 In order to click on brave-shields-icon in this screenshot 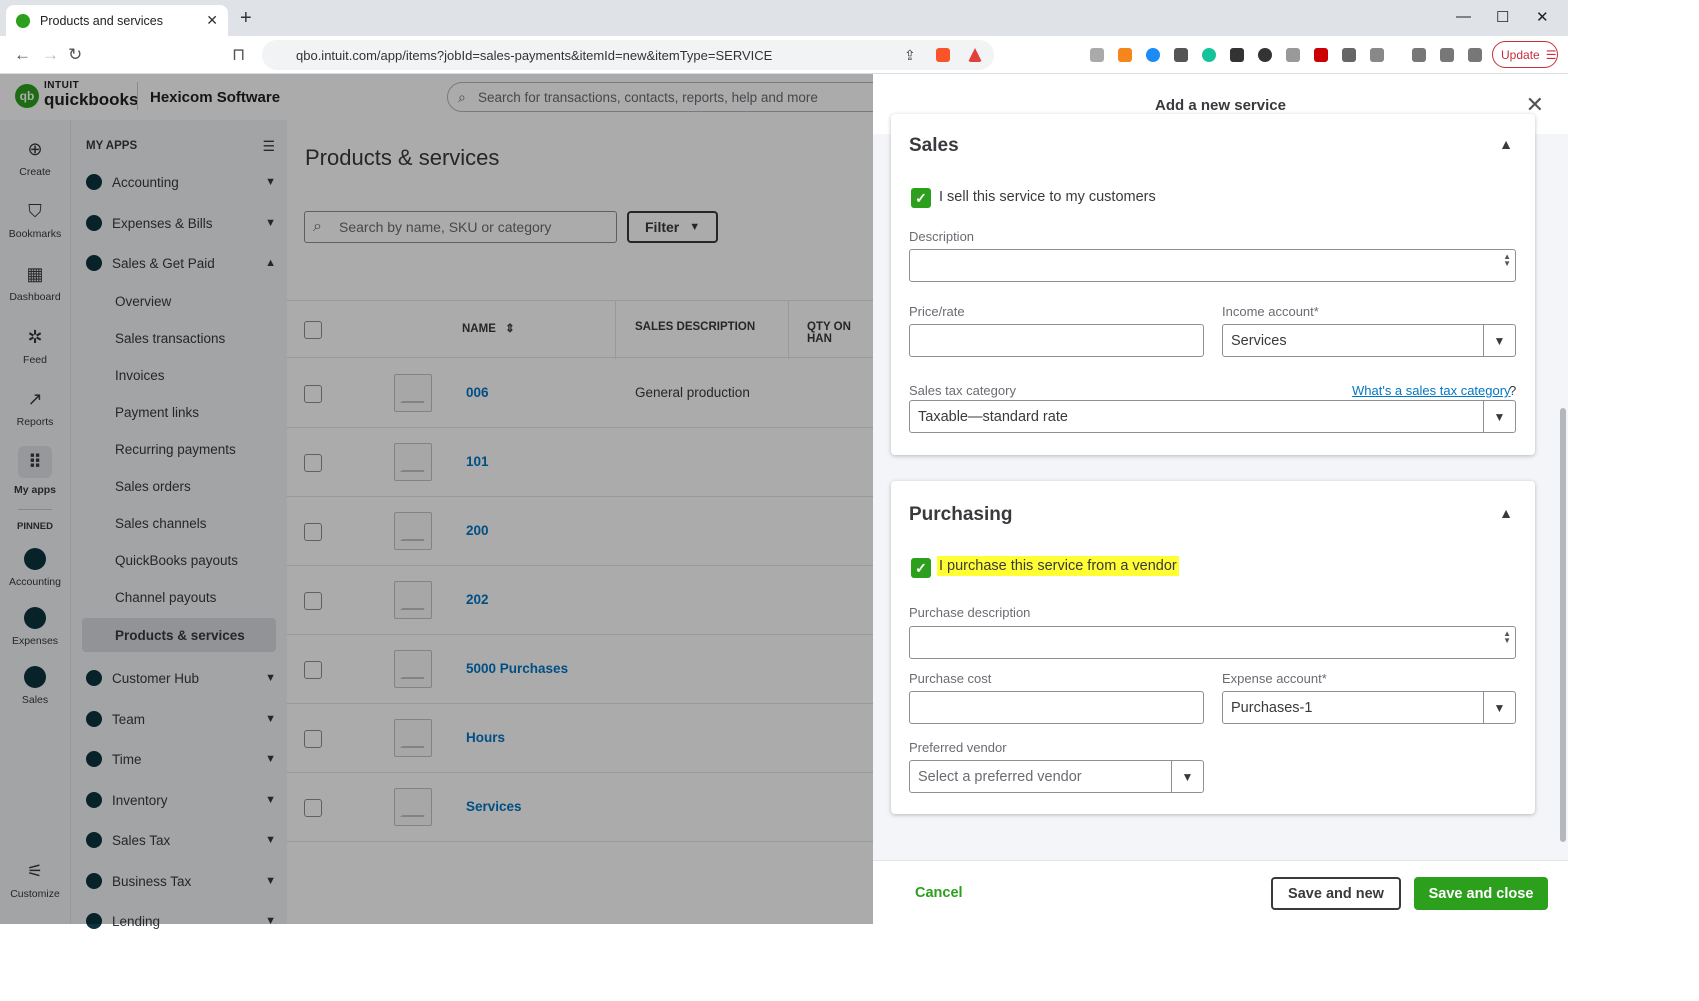, I will do `click(943, 55)`.